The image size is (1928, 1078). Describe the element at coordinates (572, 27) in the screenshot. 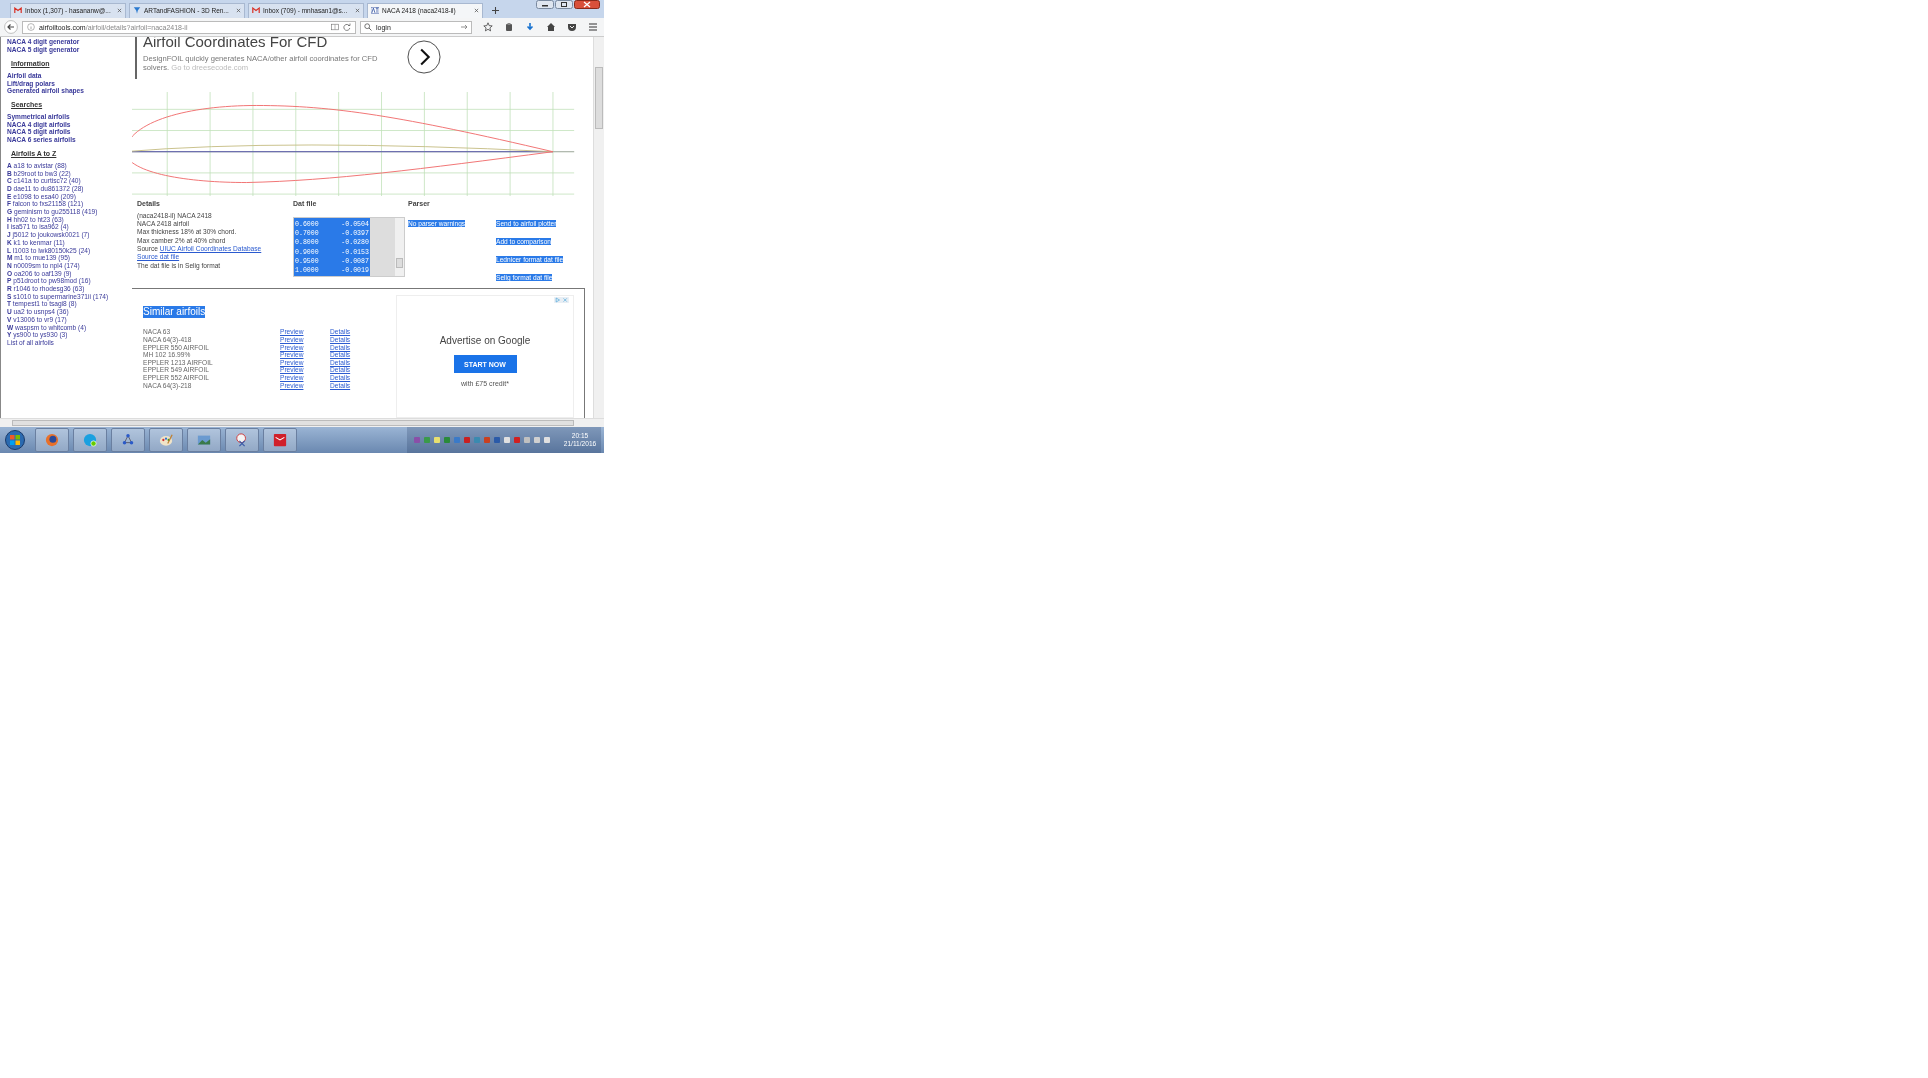

I see `pocket-icon` at that location.